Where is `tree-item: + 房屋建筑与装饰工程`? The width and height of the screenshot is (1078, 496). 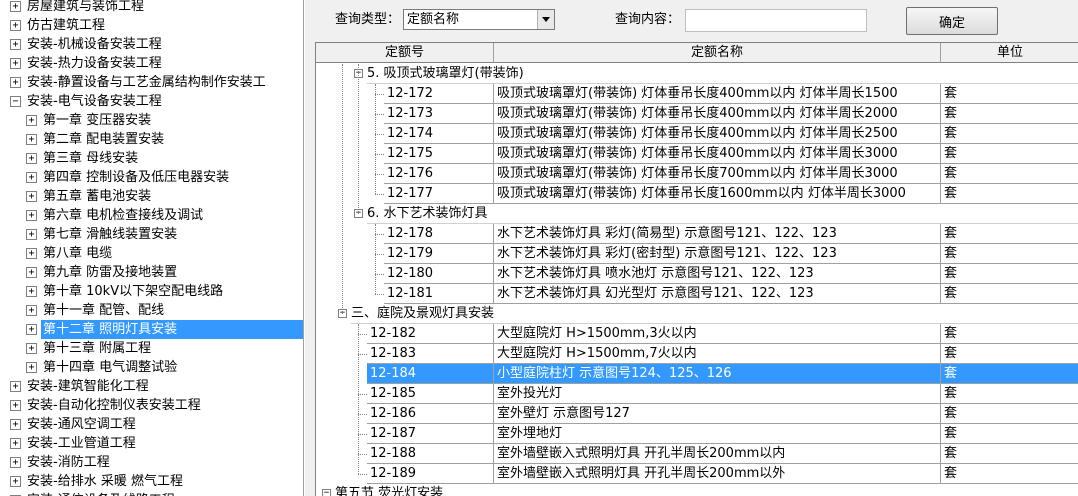
tree-item: + 房屋建筑与装饰工程 is located at coordinates (151, 8).